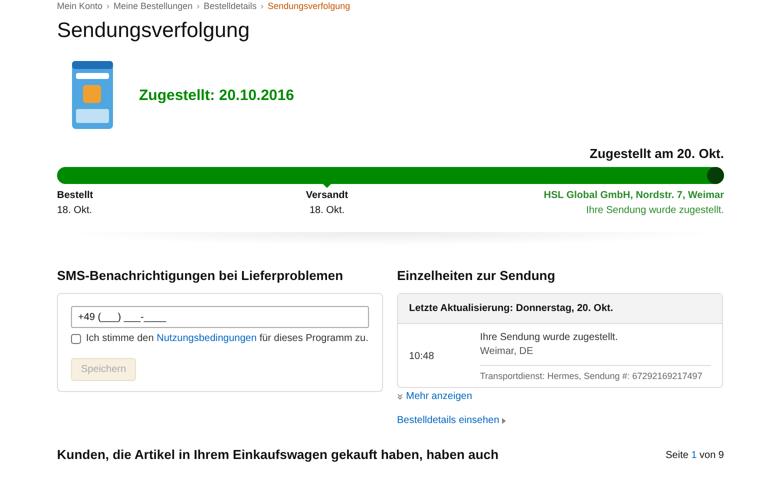 The image size is (780, 490). I want to click on section-heading: Einzelheiten zur Sendung, so click(476, 275).